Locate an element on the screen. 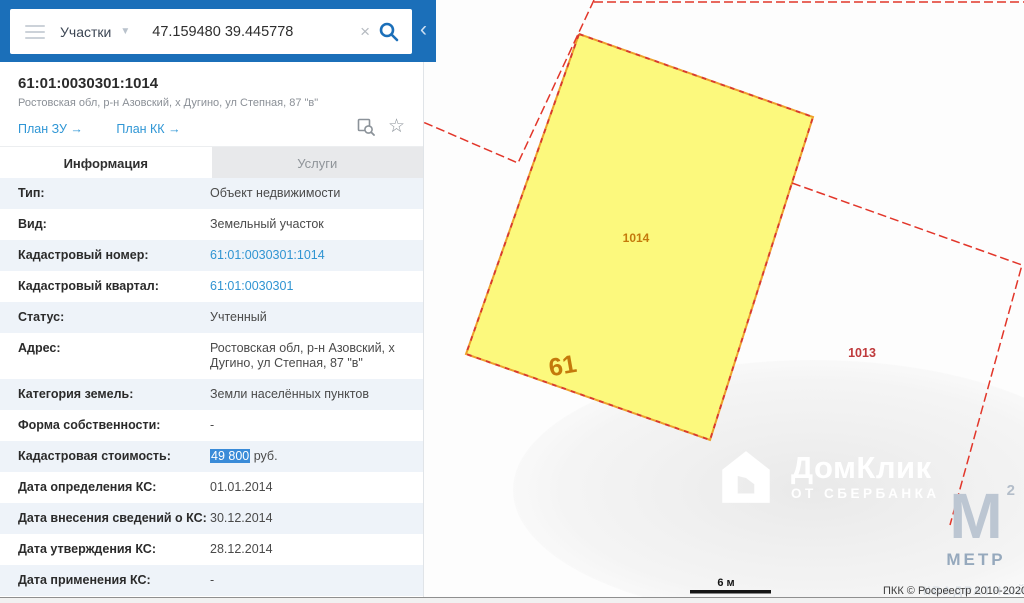  row-label: Категория земель: is located at coordinates (76, 394).